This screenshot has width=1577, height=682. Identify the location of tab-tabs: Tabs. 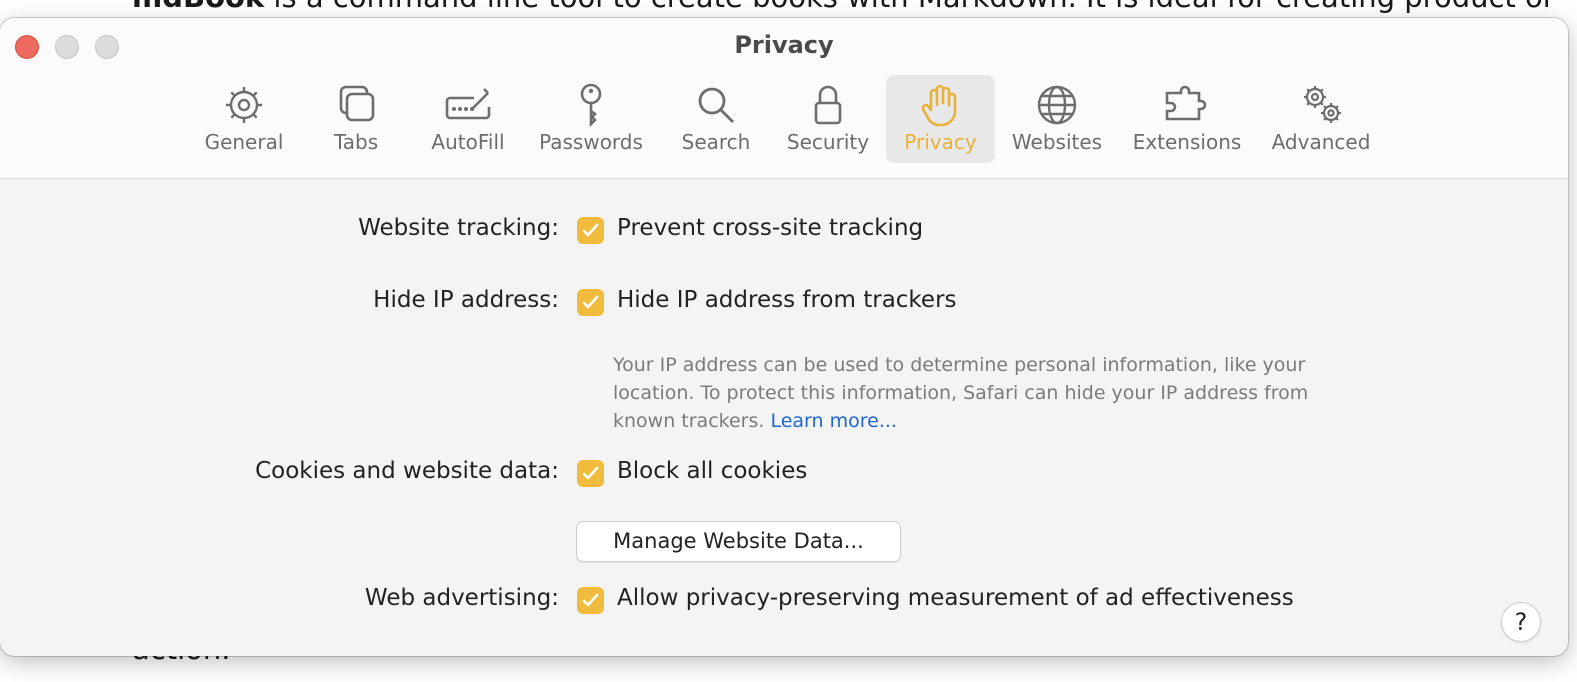
(356, 119).